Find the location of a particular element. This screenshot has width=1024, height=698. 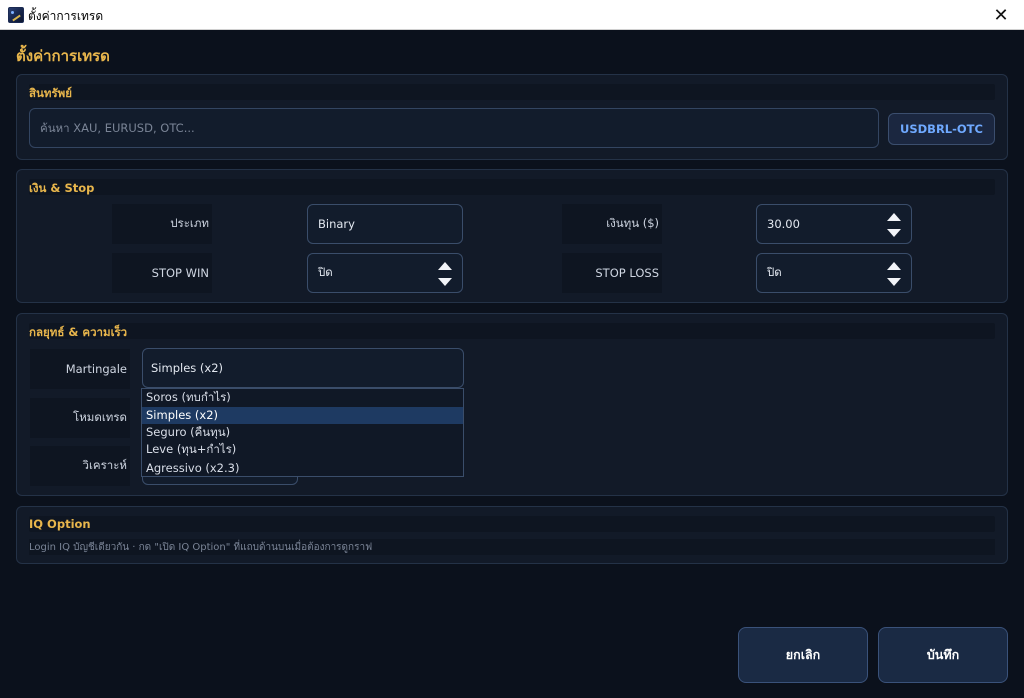

asset-panel: สินทรัพย์ USDBRL-OTC is located at coordinates (512, 117).